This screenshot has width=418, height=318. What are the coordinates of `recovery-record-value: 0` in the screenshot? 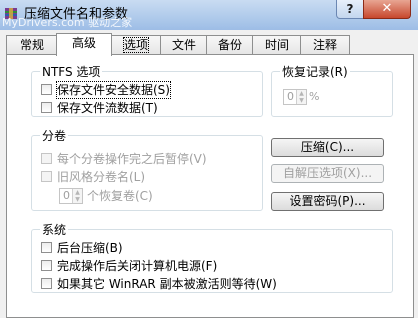 It's located at (290, 96).